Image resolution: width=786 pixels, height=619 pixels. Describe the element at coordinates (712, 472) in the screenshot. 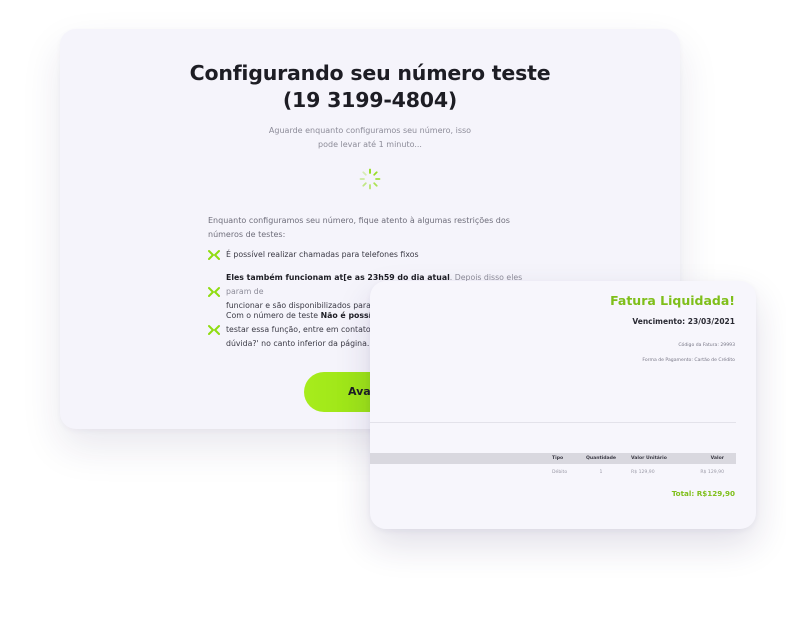

I see `cell-valor: R$ 129,90` at that location.